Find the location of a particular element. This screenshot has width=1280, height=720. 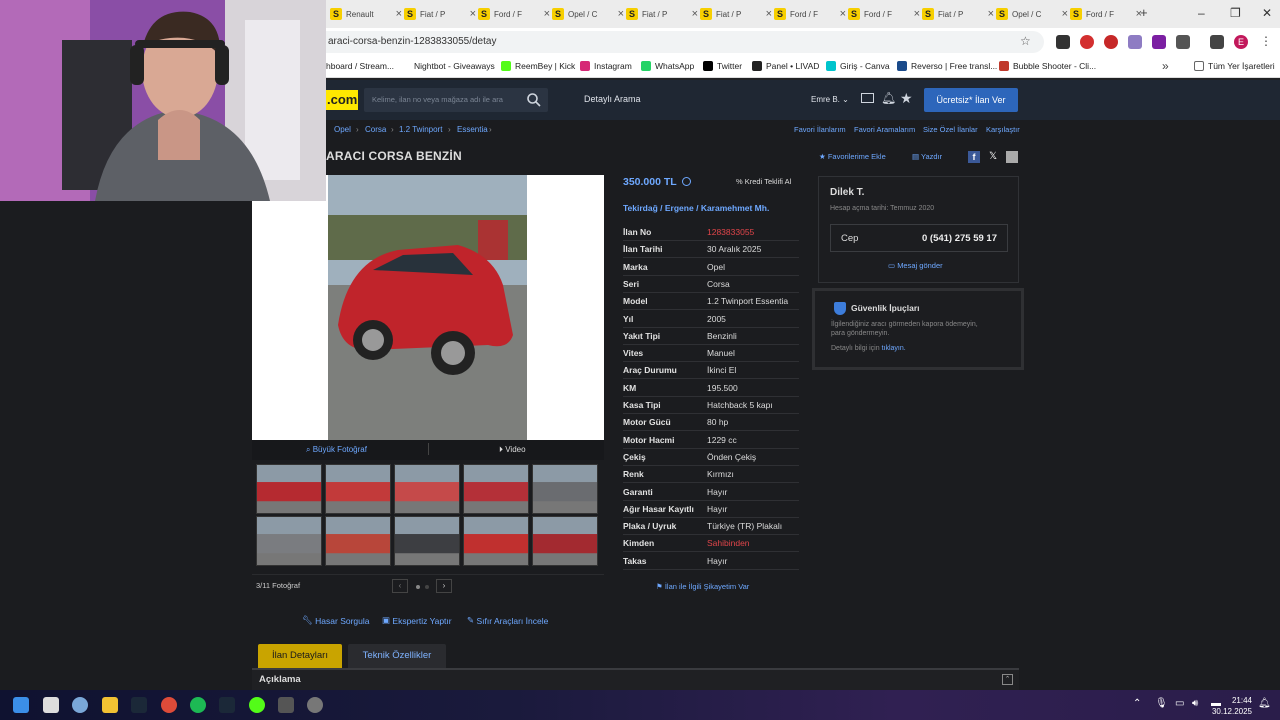

chrome-icon is located at coordinates (169, 705).